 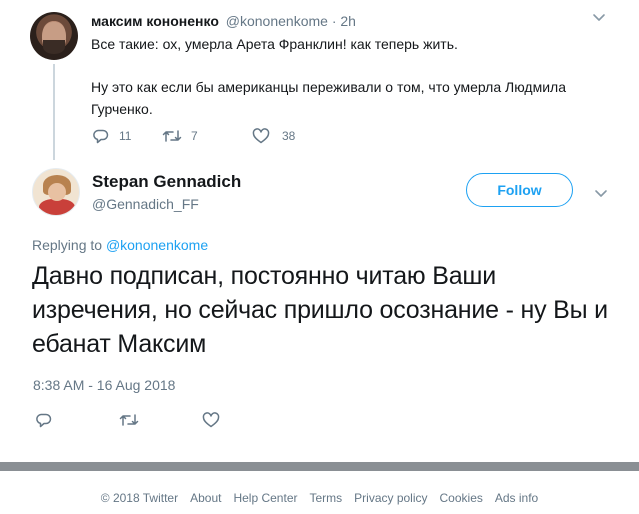 What do you see at coordinates (54, 47) in the screenshot?
I see `avatar-beard` at bounding box center [54, 47].